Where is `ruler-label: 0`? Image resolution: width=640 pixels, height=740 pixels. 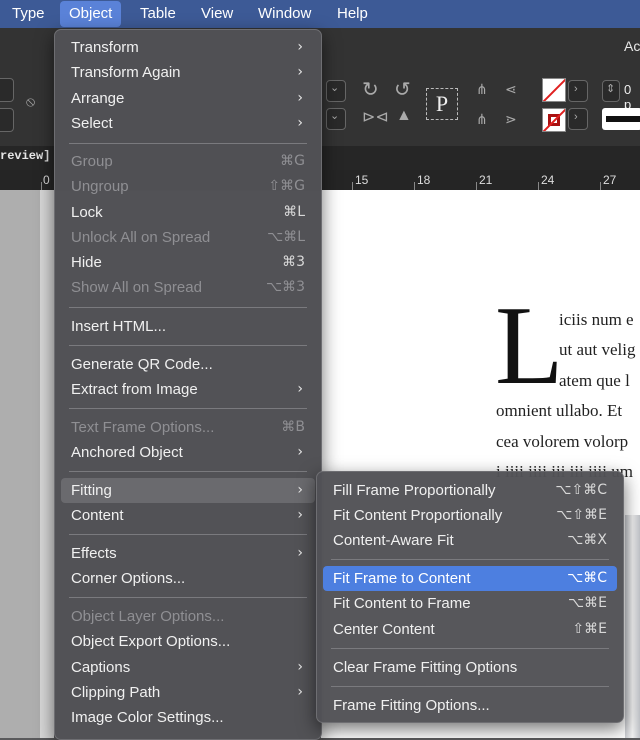
ruler-label: 0 is located at coordinates (46, 180).